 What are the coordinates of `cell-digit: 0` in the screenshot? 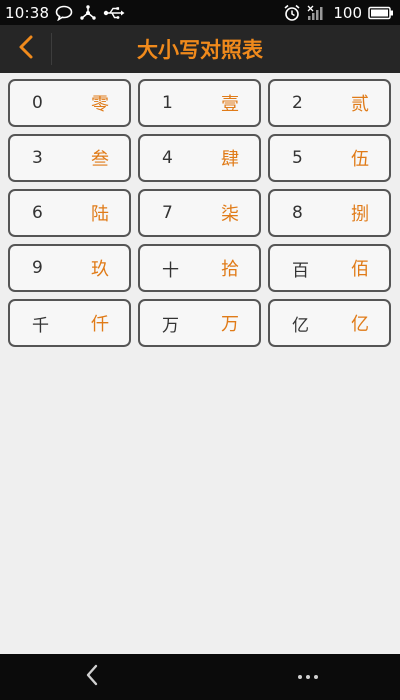 It's located at (37, 103).